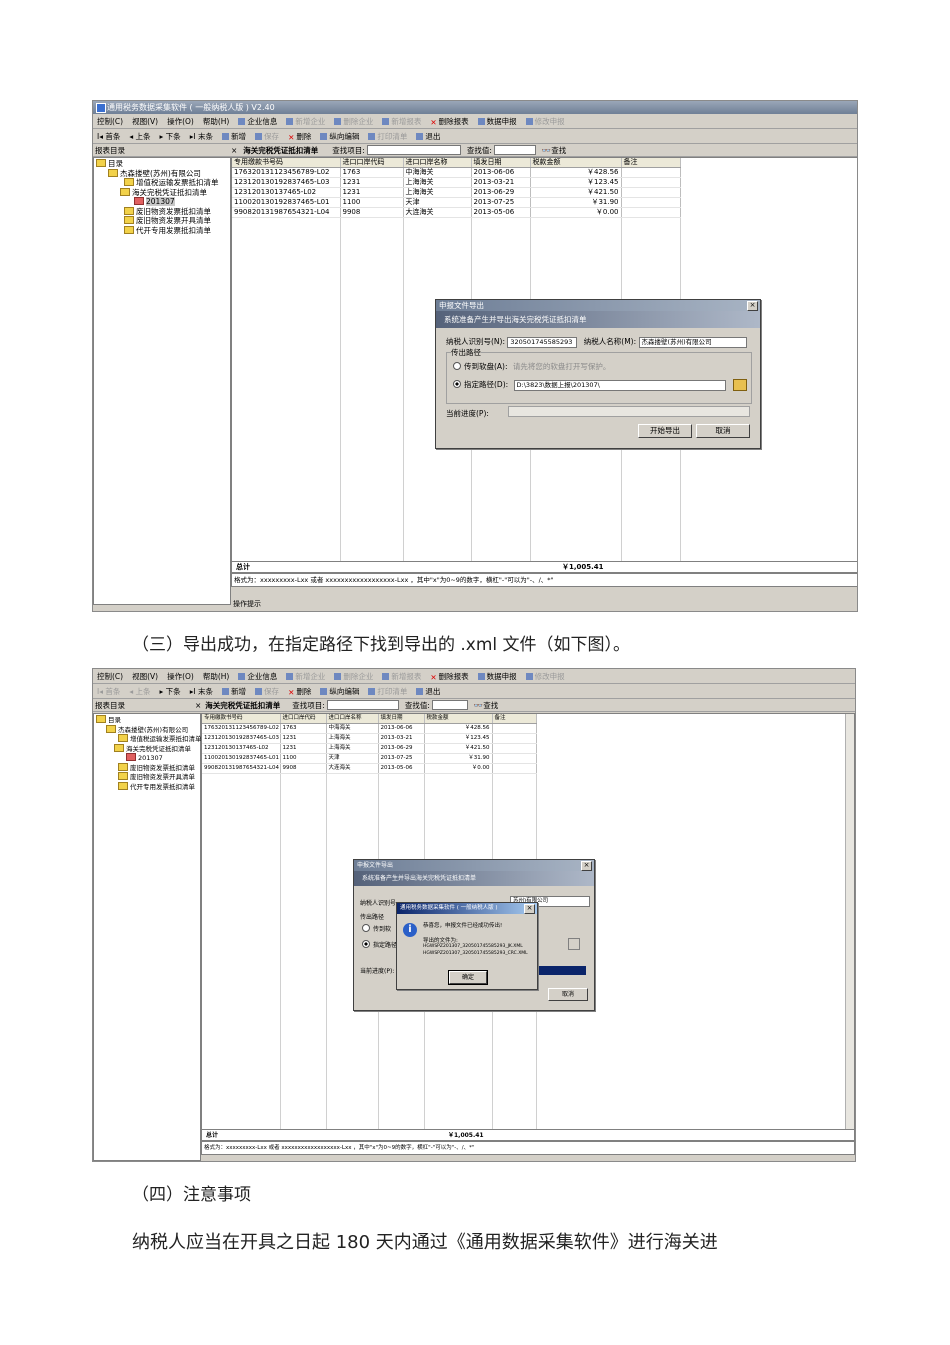 The height and width of the screenshot is (1345, 950). Describe the element at coordinates (514, 150) in the screenshot. I see `search-value-input` at that location.